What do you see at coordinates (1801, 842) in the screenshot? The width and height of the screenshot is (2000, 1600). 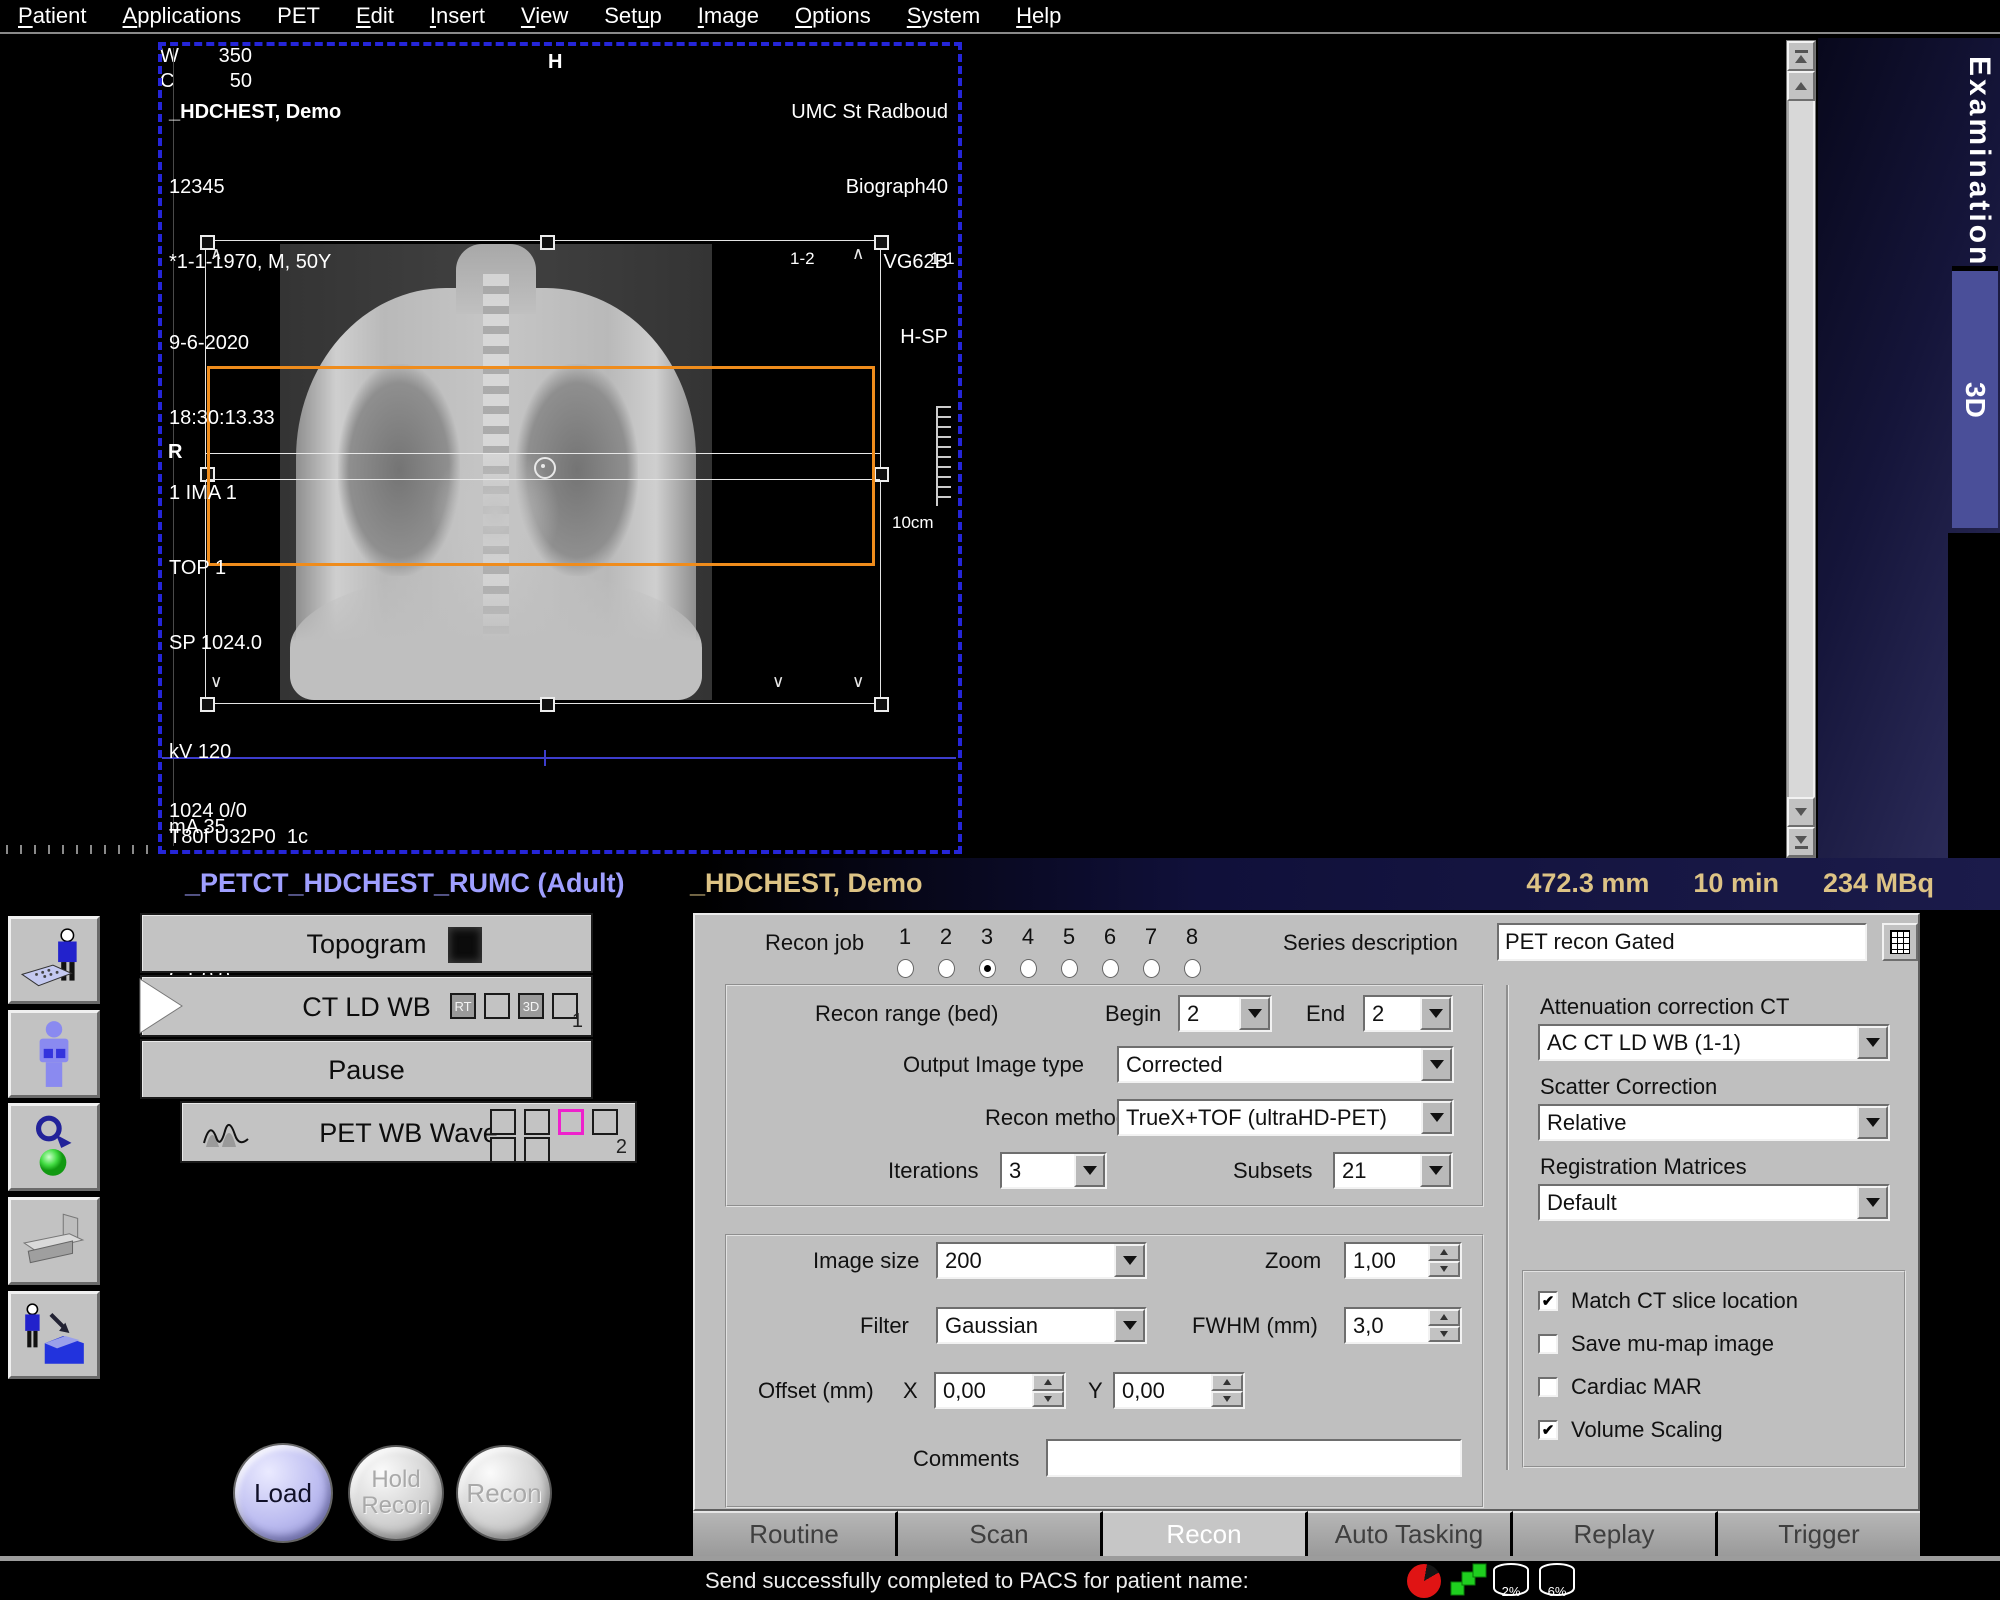 I see `scroll-to-bottom-button` at bounding box center [1801, 842].